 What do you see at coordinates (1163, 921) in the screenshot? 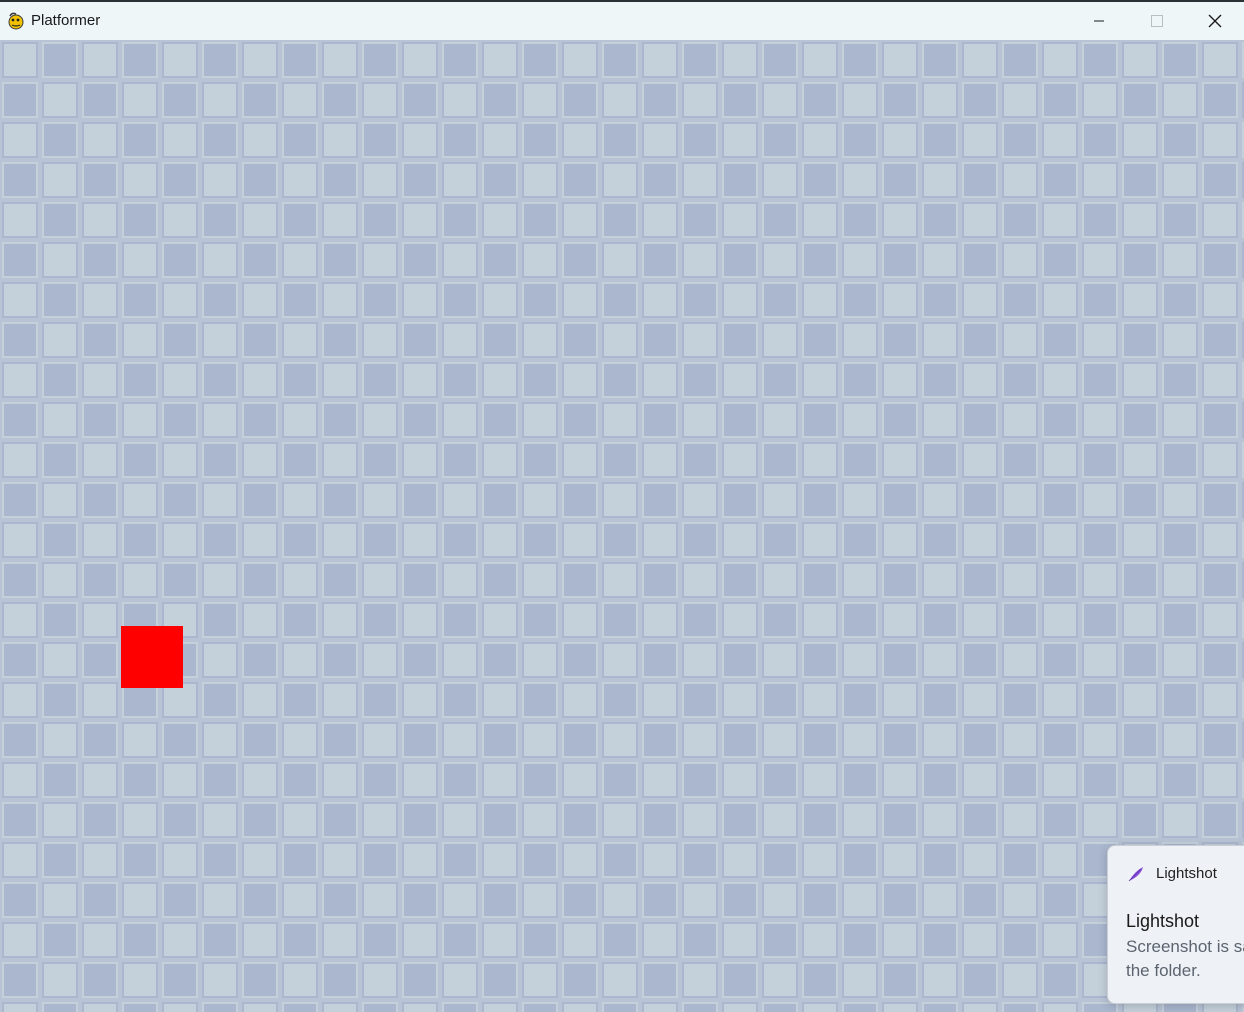
I see `notification-title: Lightshot` at bounding box center [1163, 921].